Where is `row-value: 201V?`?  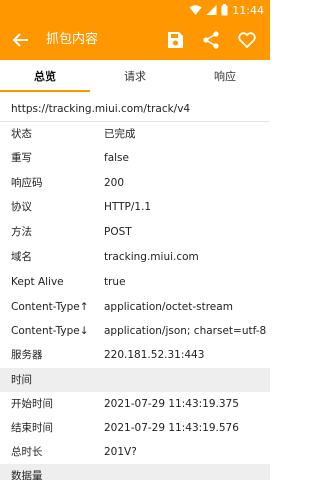
row-value: 201V? is located at coordinates (120, 452).